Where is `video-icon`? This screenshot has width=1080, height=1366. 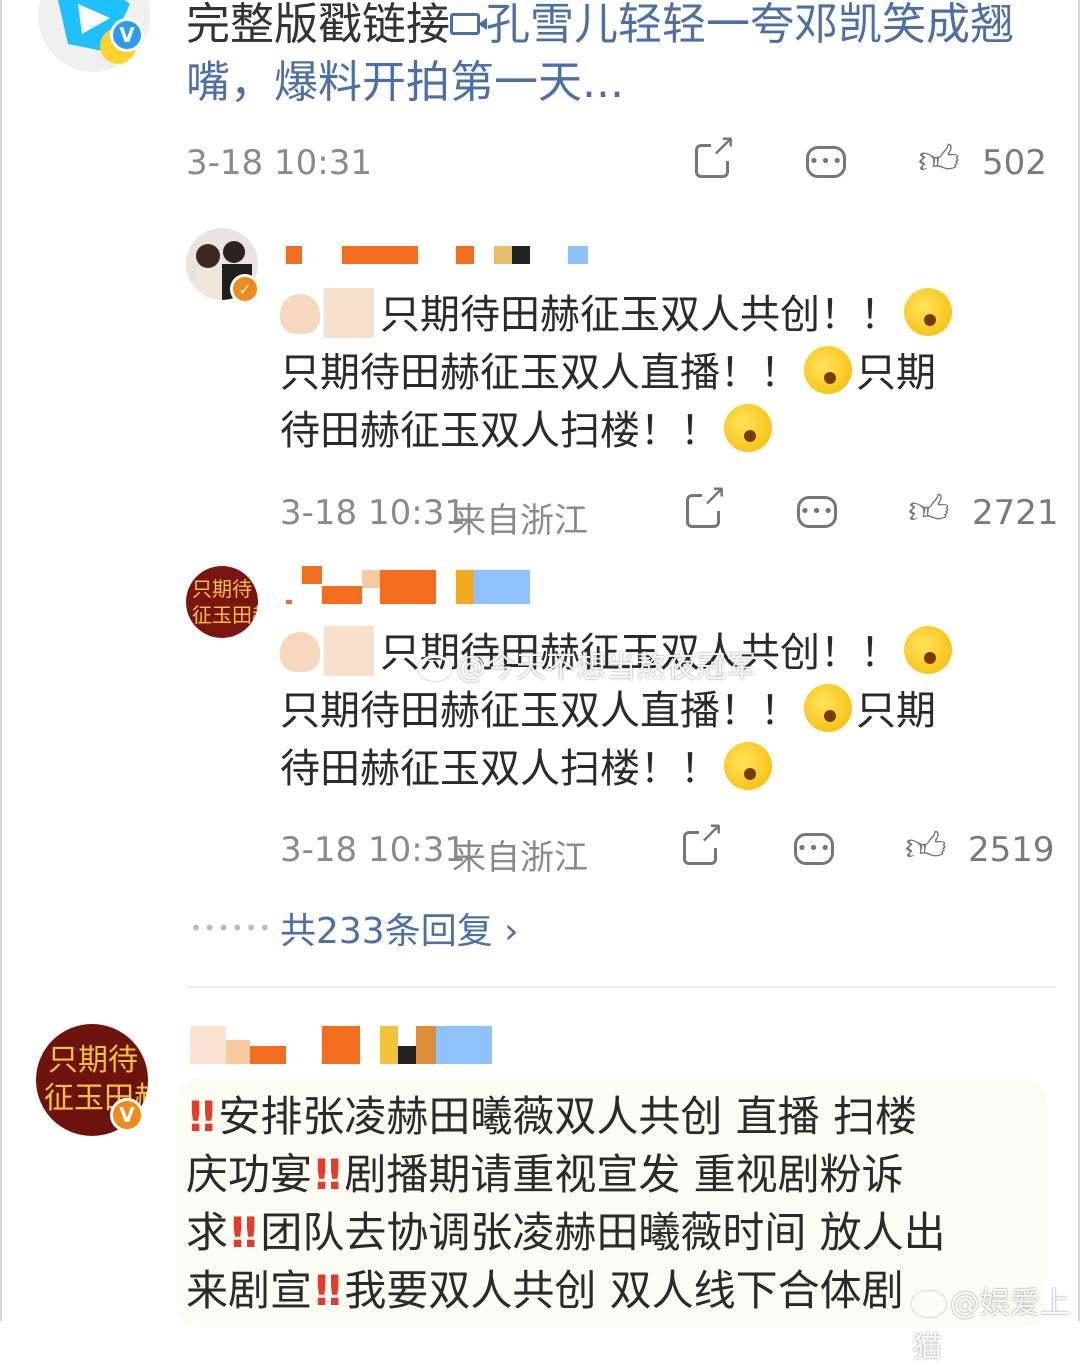 video-icon is located at coordinates (468, 24).